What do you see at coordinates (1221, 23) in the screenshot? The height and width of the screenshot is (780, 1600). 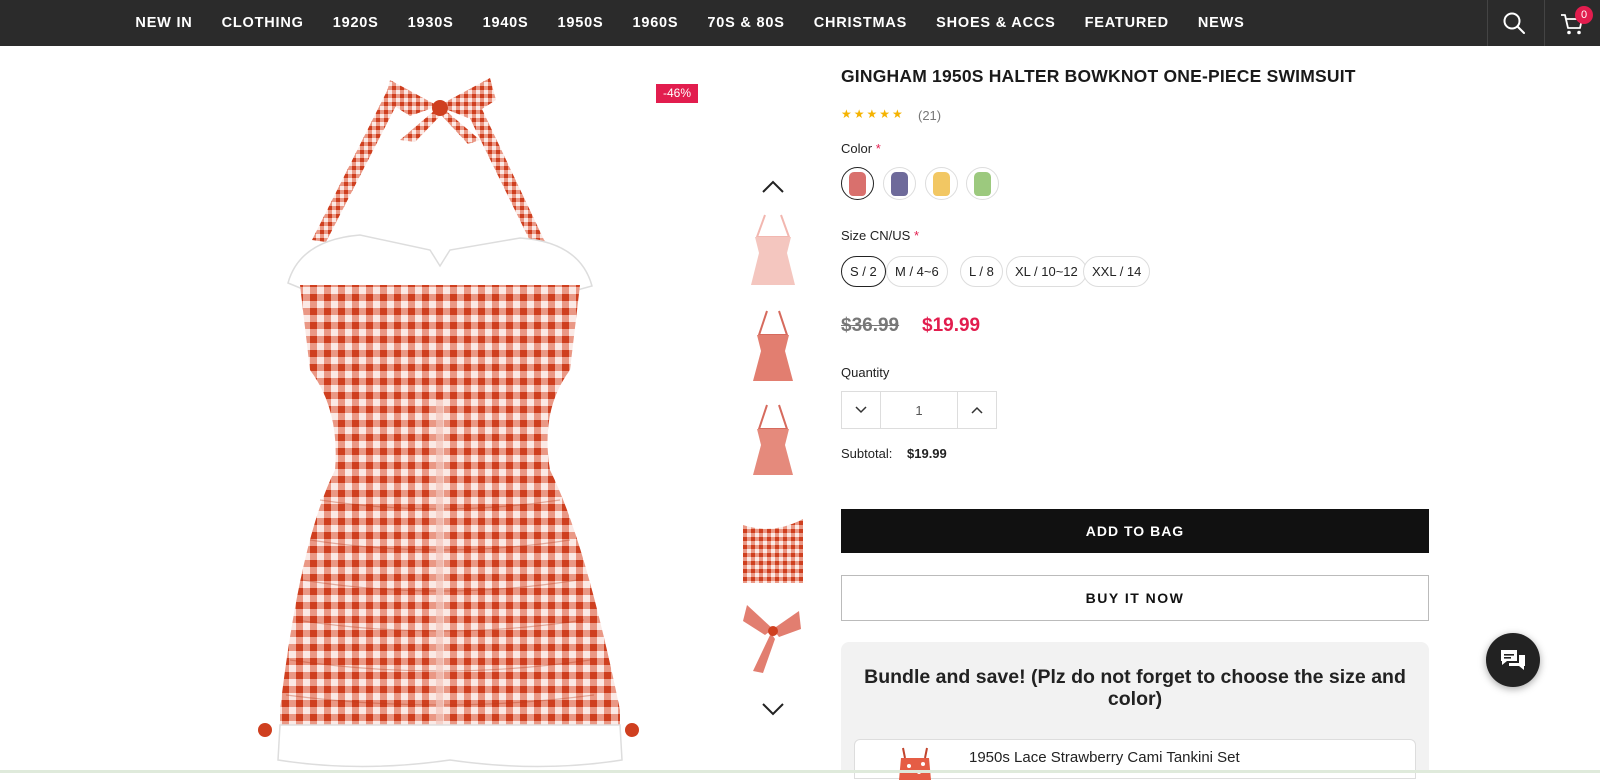 I see `nav-link-news: NEWS` at bounding box center [1221, 23].